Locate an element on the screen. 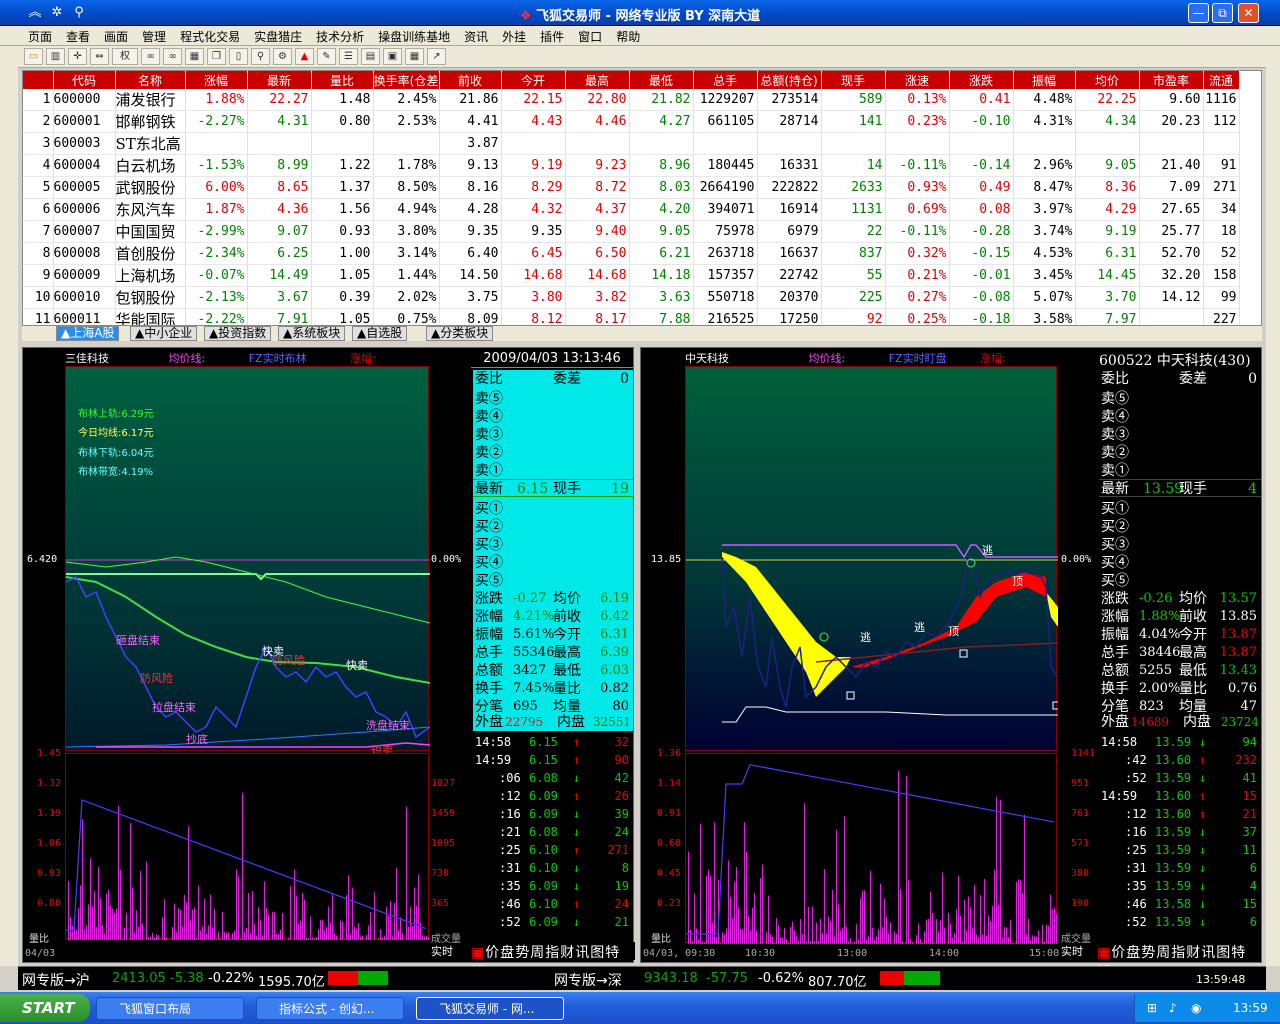 The width and height of the screenshot is (1280, 1024). market-tab: ▲中小企业 is located at coordinates (164, 333).